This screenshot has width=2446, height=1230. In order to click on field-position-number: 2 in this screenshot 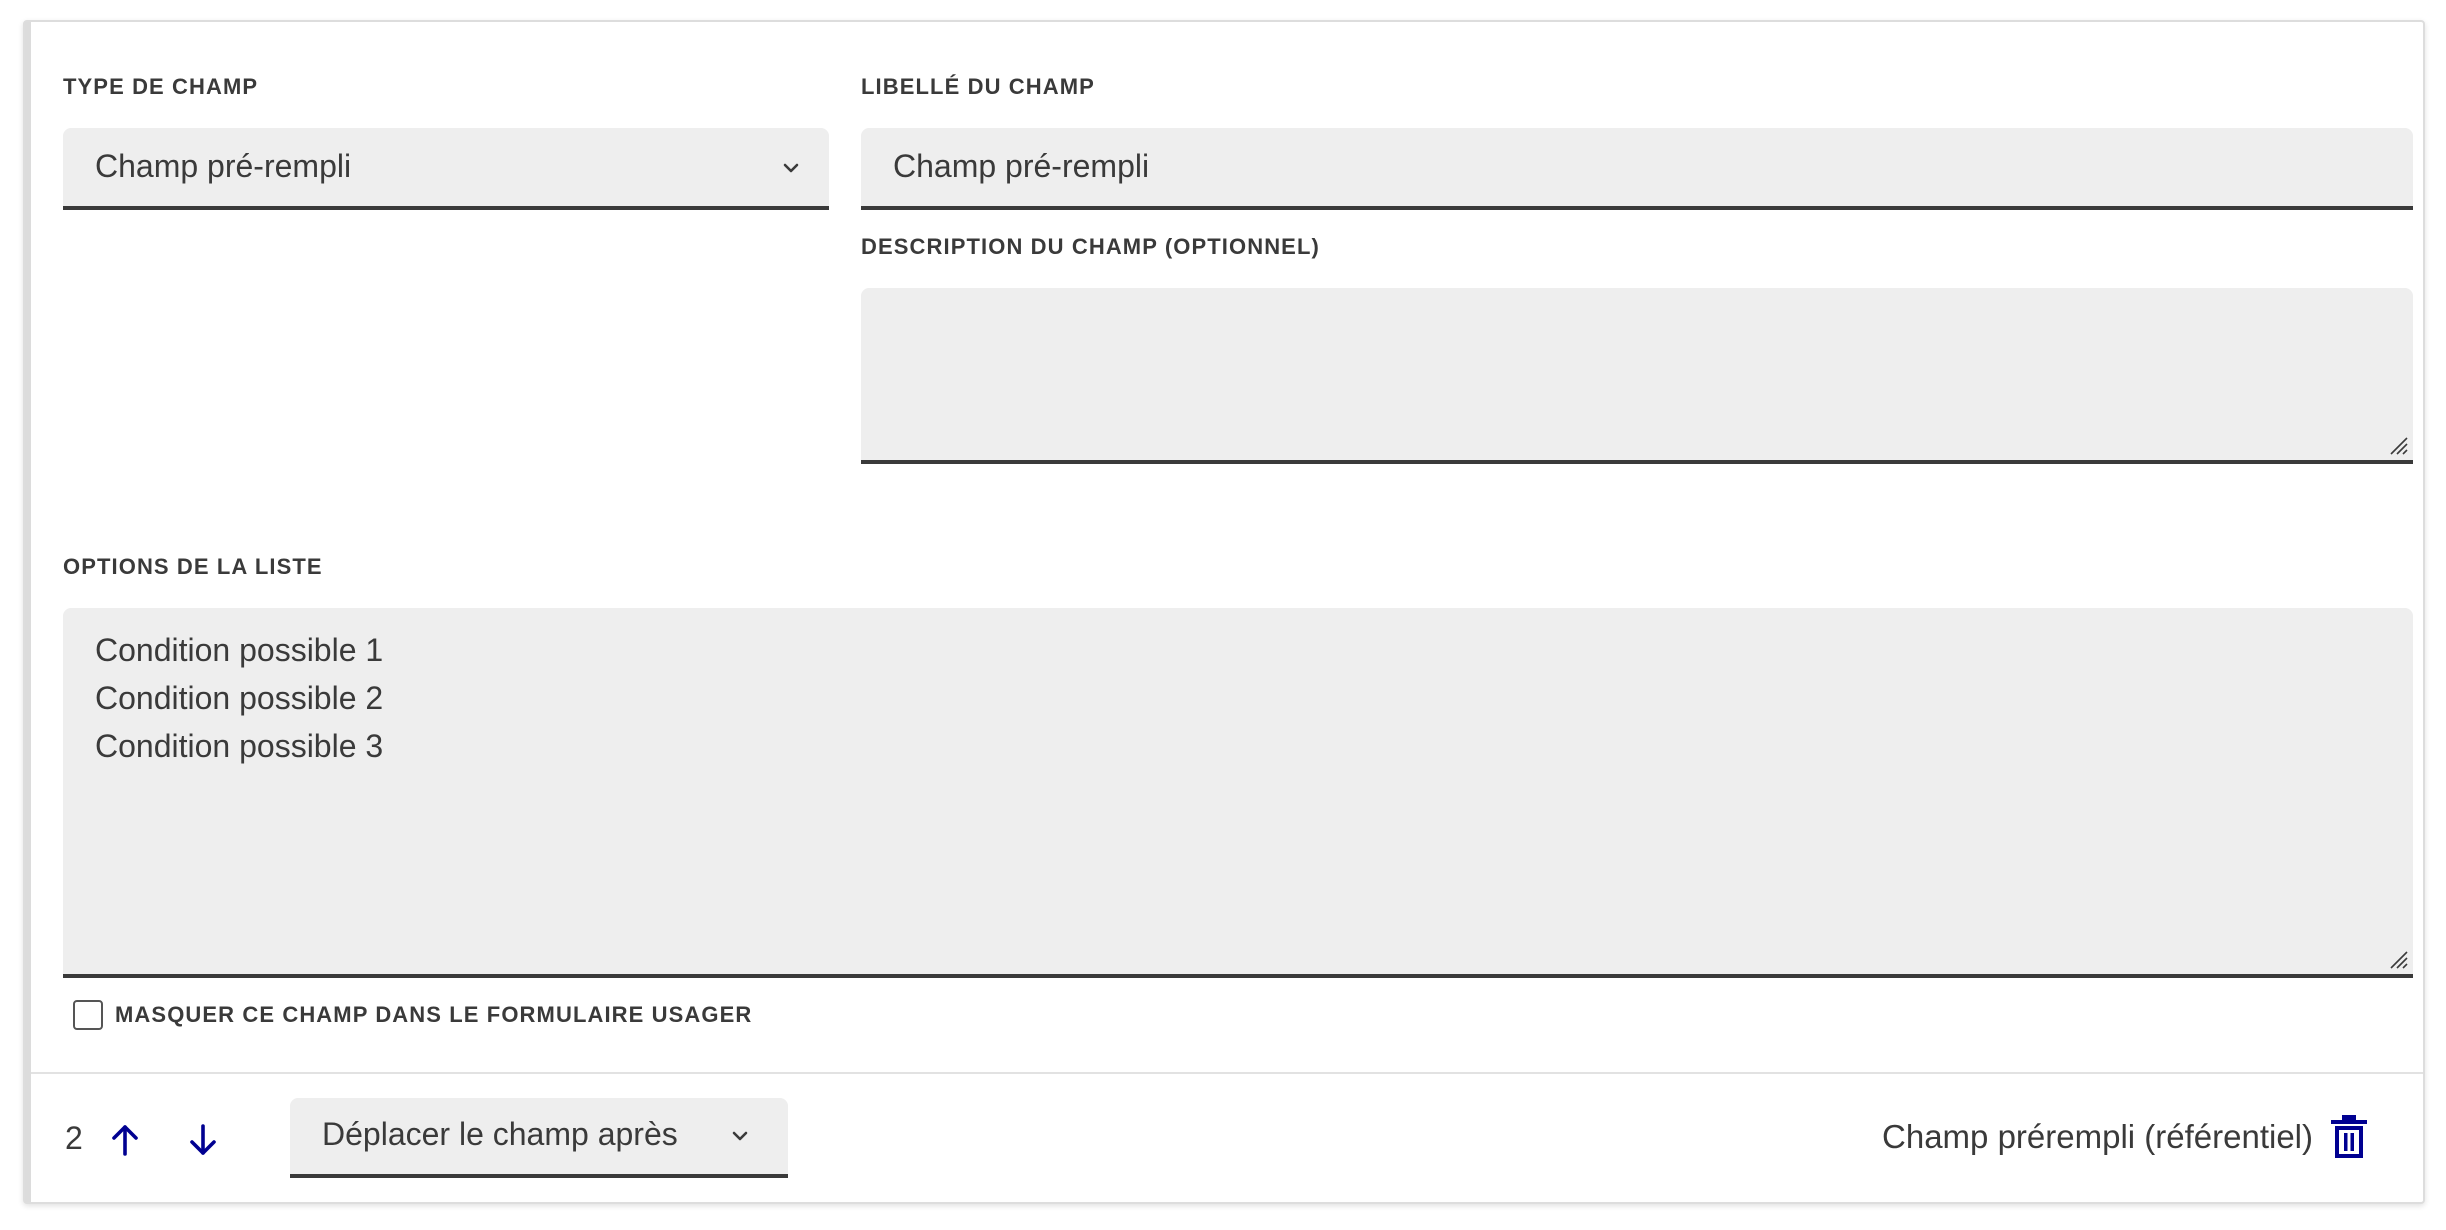, I will do `click(74, 1138)`.